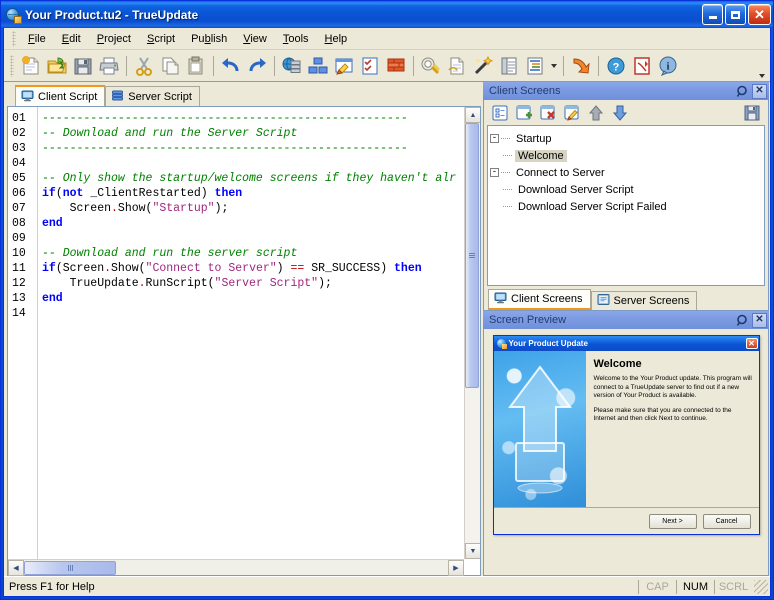 Image resolution: width=774 pixels, height=600 pixels. Describe the element at coordinates (349, 268) in the screenshot. I see `code-token: SR_SUCCESS)` at that location.